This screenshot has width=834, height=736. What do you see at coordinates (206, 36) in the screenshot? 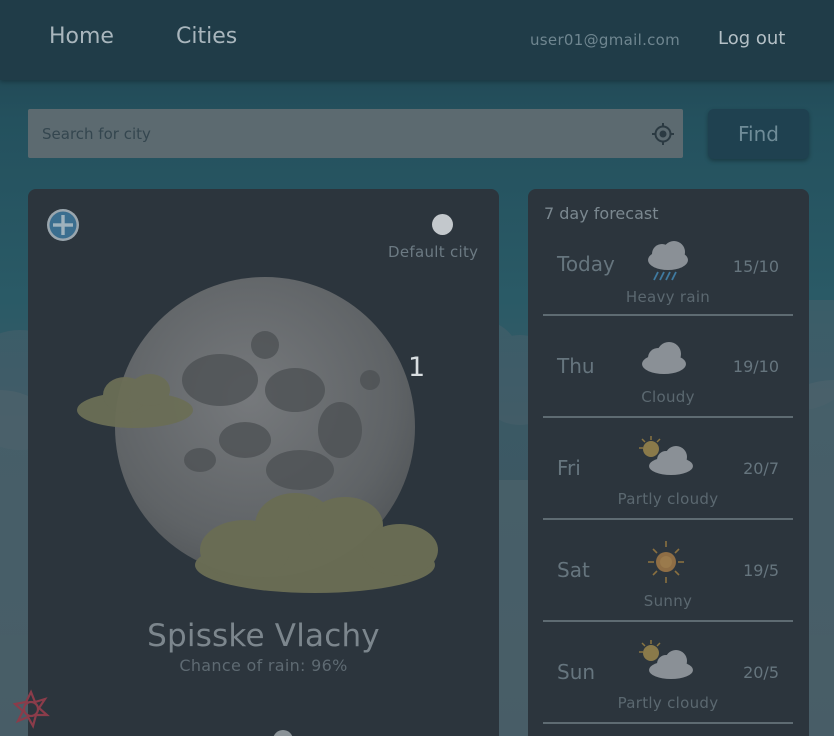
I see `nav-cities-link: Cities` at bounding box center [206, 36].